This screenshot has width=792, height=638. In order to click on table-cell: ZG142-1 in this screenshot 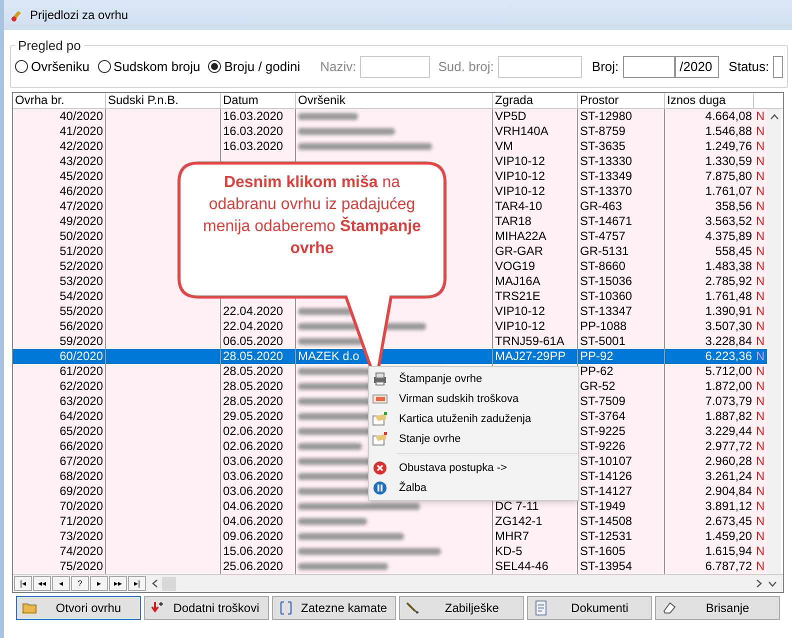, I will do `click(518, 521)`.